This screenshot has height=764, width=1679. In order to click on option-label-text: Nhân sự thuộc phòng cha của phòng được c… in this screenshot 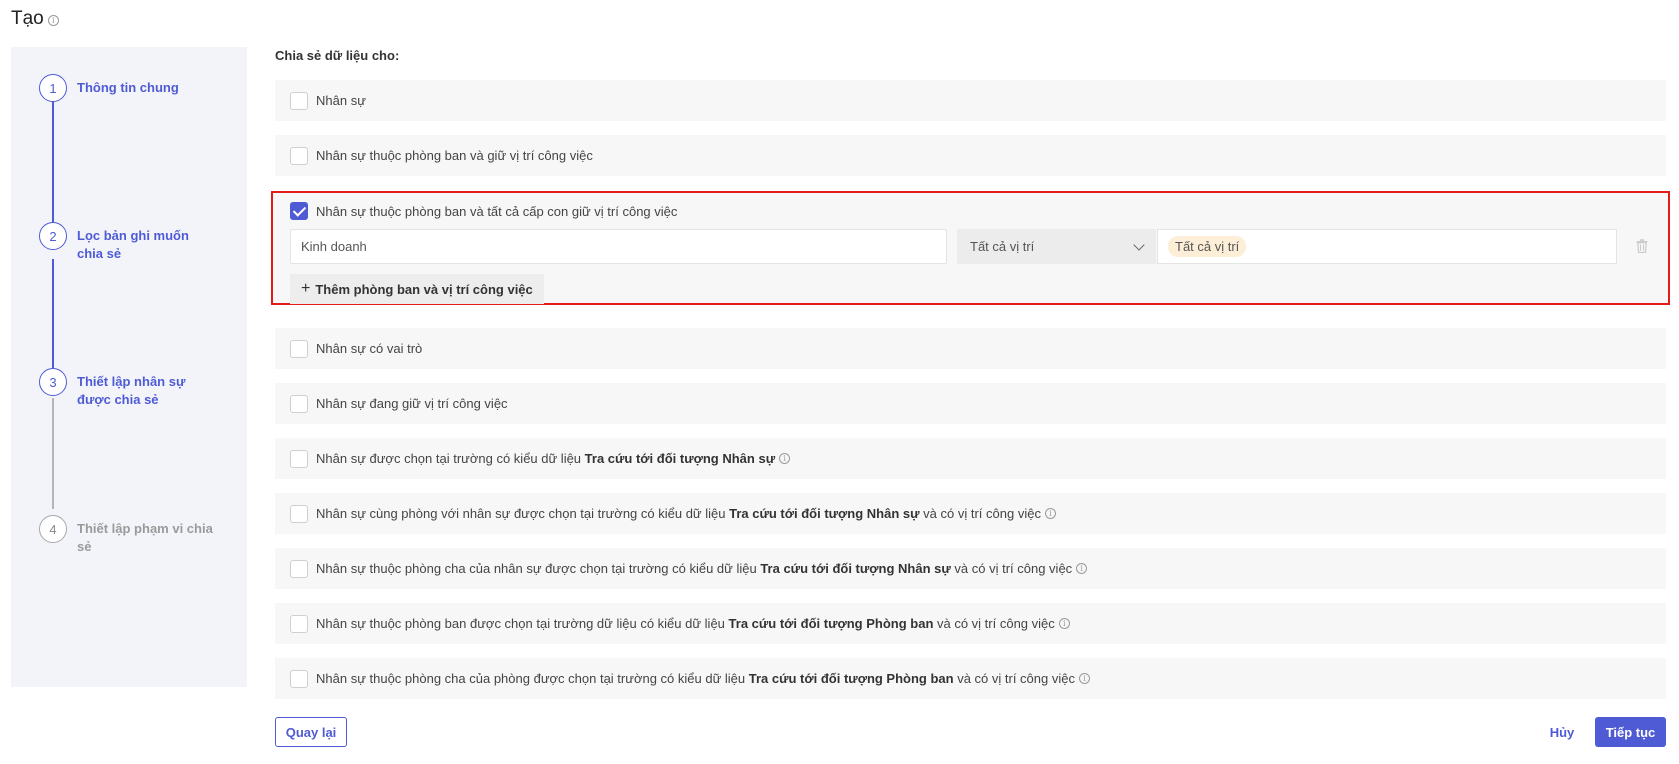, I will do `click(532, 678)`.